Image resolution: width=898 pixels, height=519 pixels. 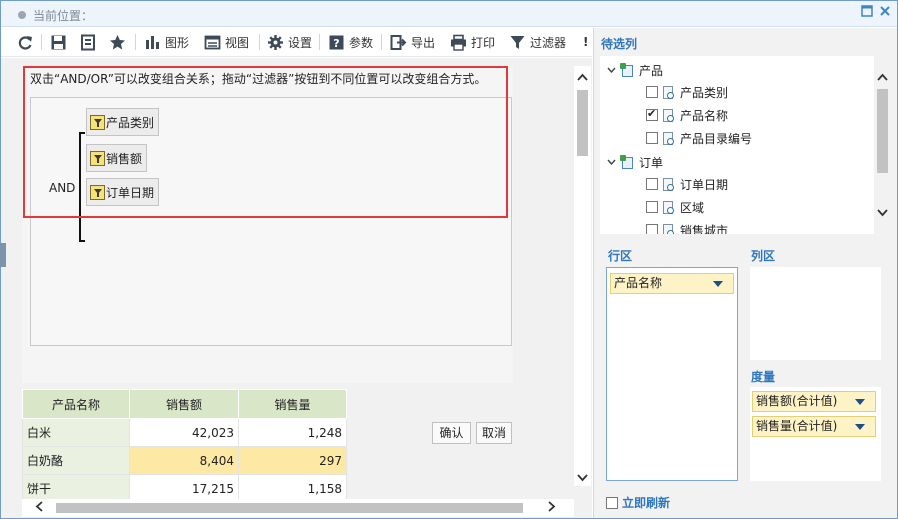 I want to click on table-header-row: 产品名称 销售额 销售量, so click(x=184, y=404).